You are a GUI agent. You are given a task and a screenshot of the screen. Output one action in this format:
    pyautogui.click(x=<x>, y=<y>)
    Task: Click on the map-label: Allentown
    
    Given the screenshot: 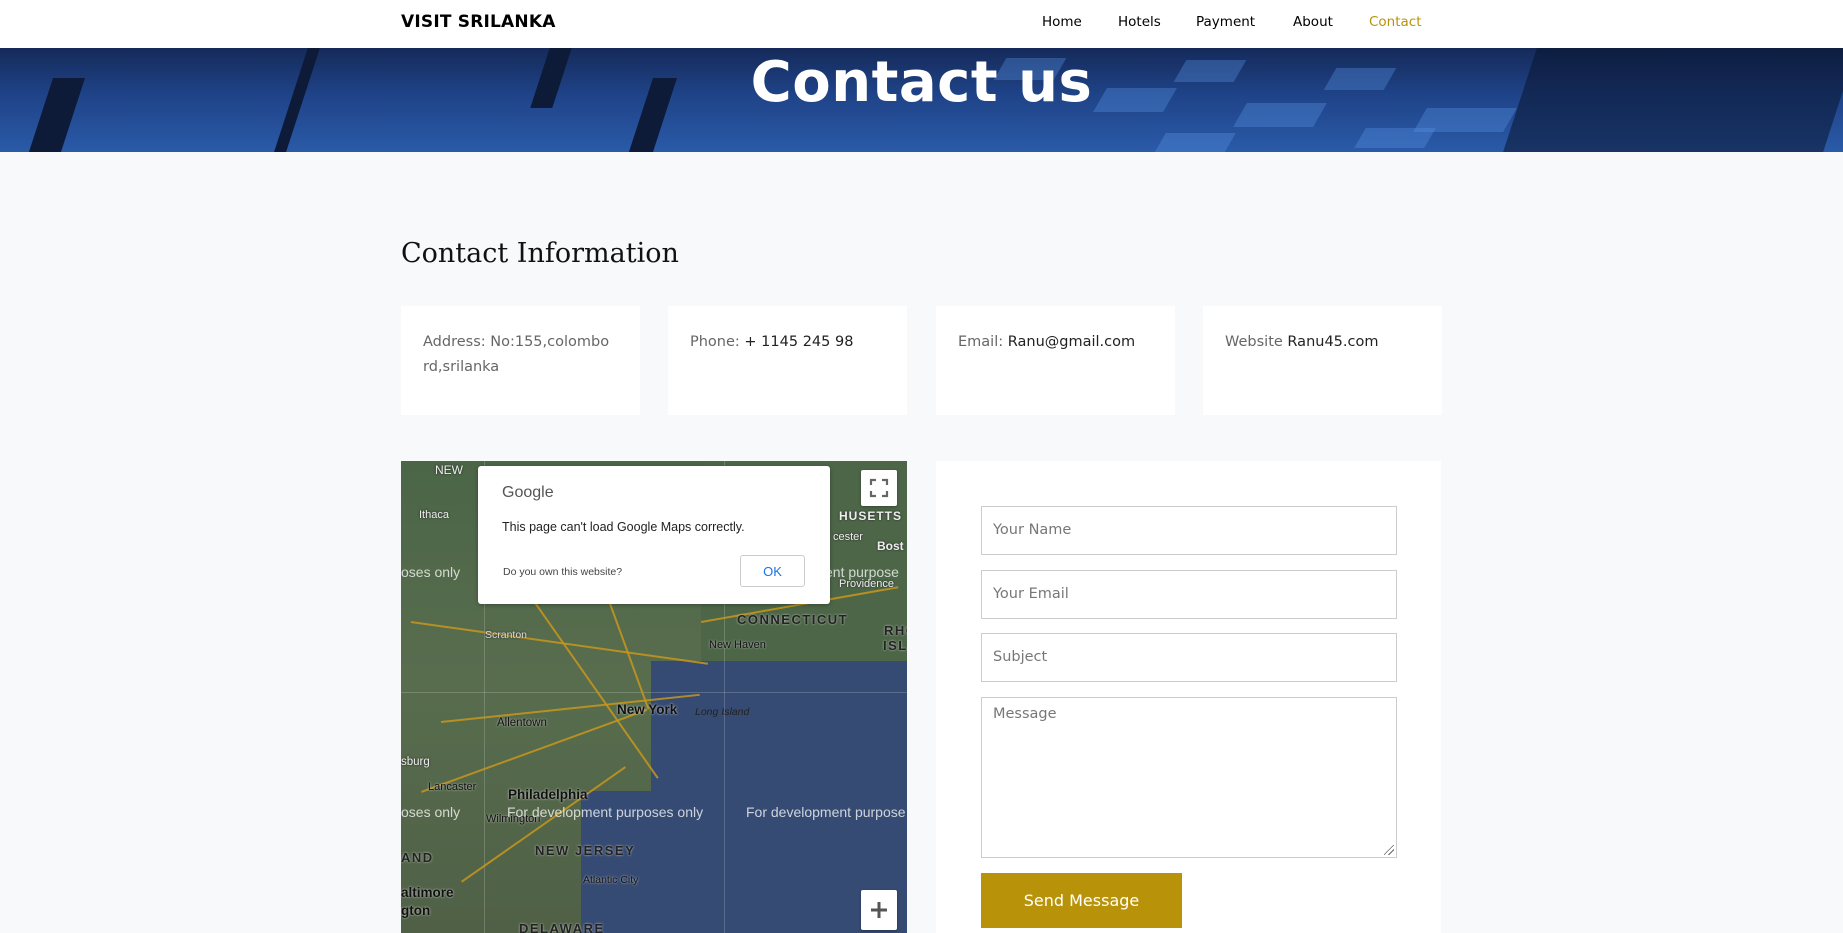 What is the action you would take?
    pyautogui.click(x=522, y=723)
    